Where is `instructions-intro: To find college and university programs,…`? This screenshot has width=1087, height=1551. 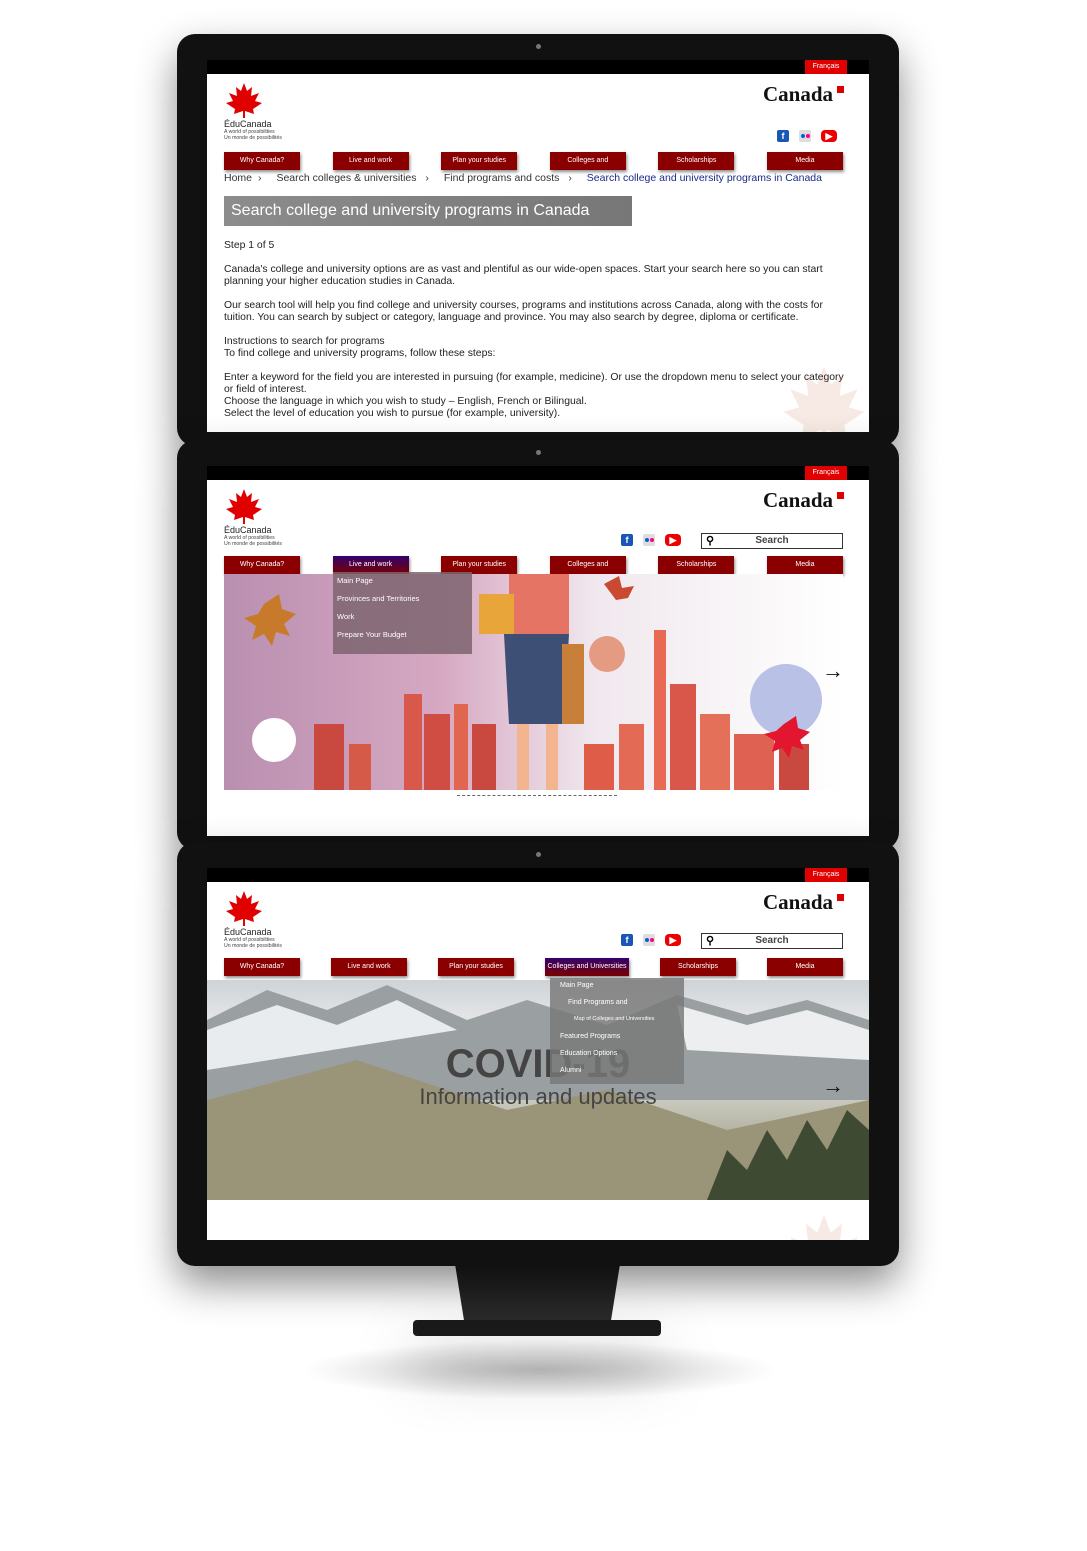 instructions-intro: To find college and university programs,… is located at coordinates (360, 353).